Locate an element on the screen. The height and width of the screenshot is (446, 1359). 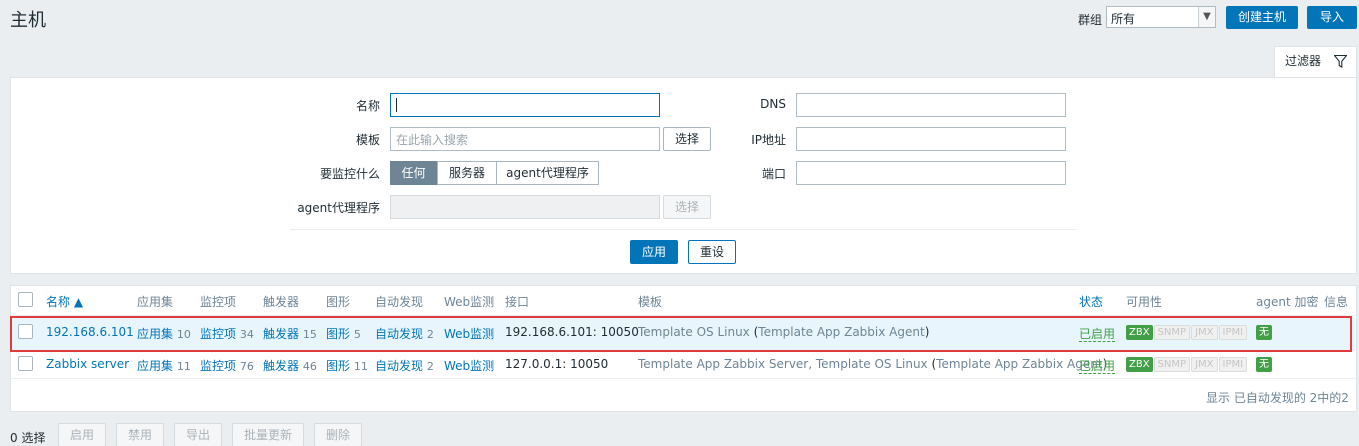
discovery-count: 2 is located at coordinates (430, 366).